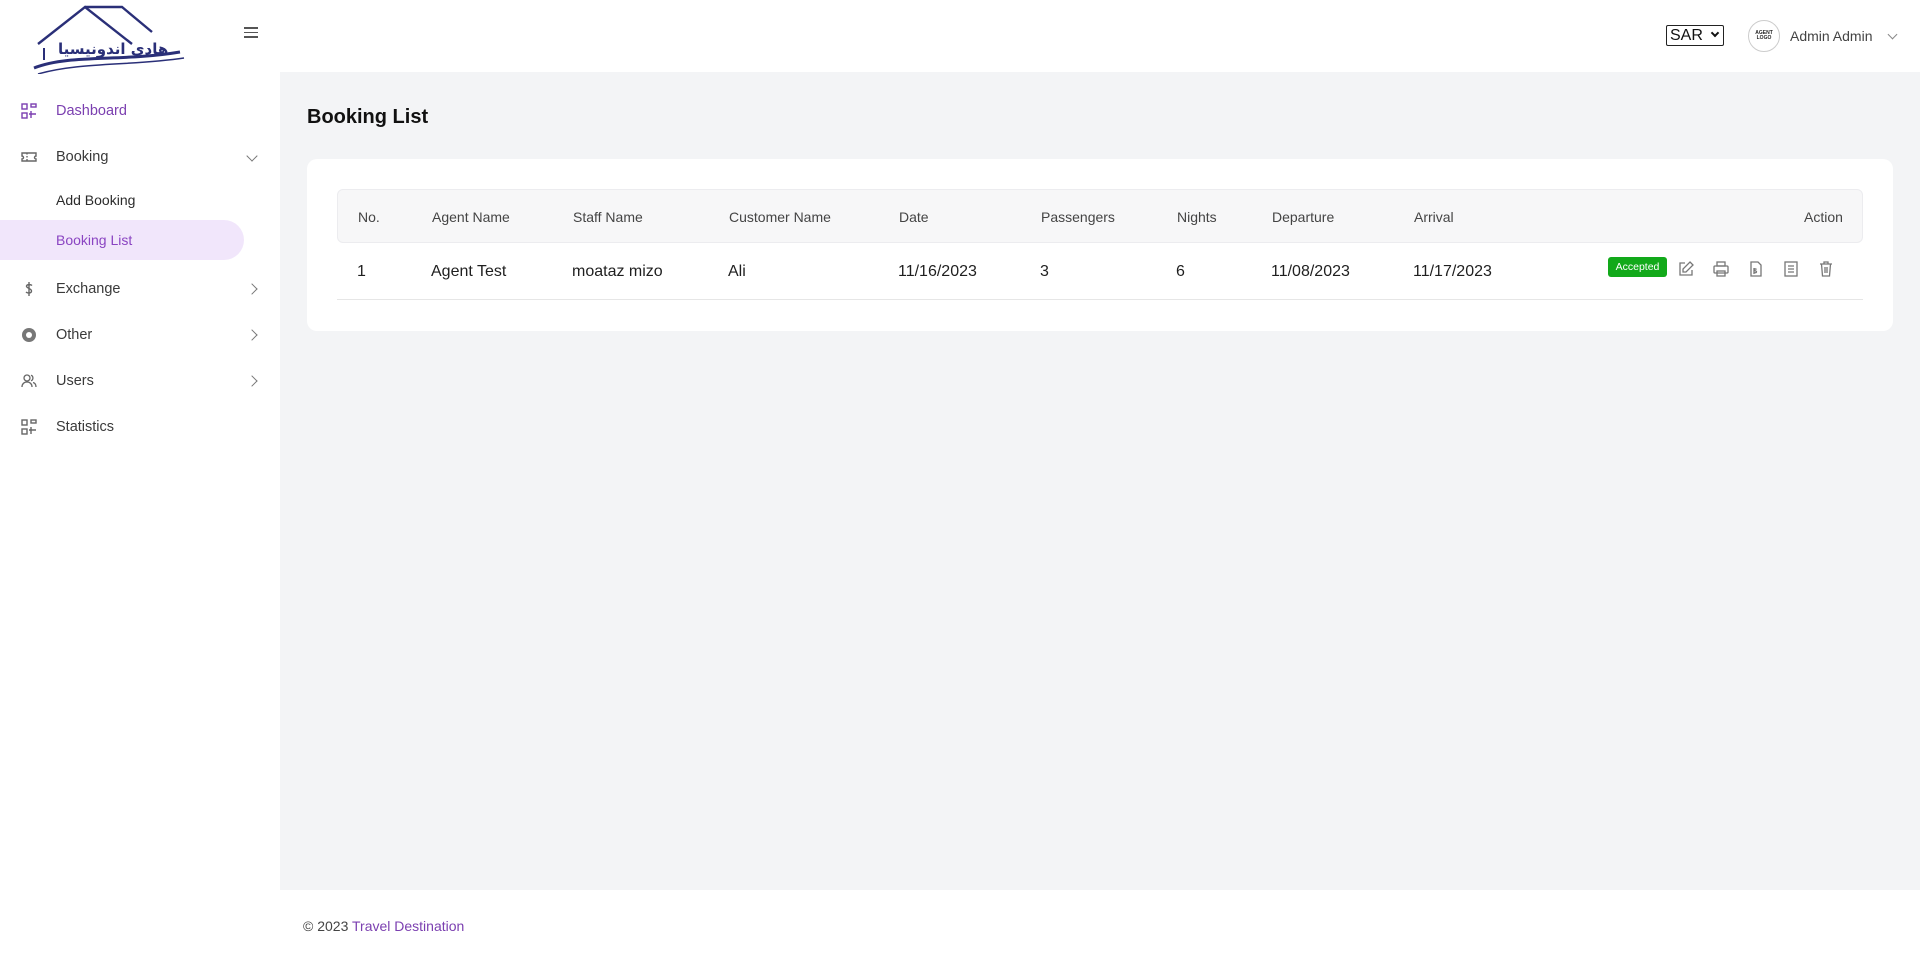 The height and width of the screenshot is (961, 1920). Describe the element at coordinates (1721, 269) in the screenshot. I see `print-icon` at that location.